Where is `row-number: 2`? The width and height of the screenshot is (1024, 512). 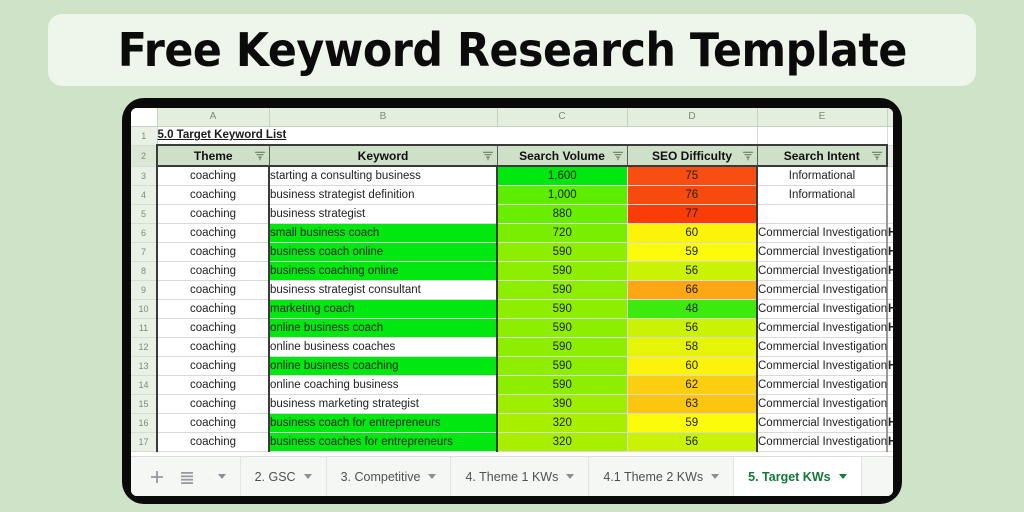
row-number: 2 is located at coordinates (144, 155).